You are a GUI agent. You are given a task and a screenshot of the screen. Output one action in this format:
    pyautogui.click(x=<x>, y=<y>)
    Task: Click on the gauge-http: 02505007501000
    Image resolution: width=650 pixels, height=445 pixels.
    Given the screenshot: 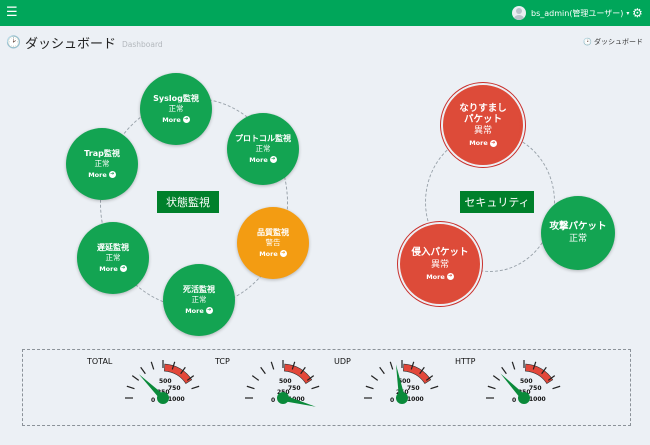 What is the action you would take?
    pyautogui.click(x=523, y=382)
    